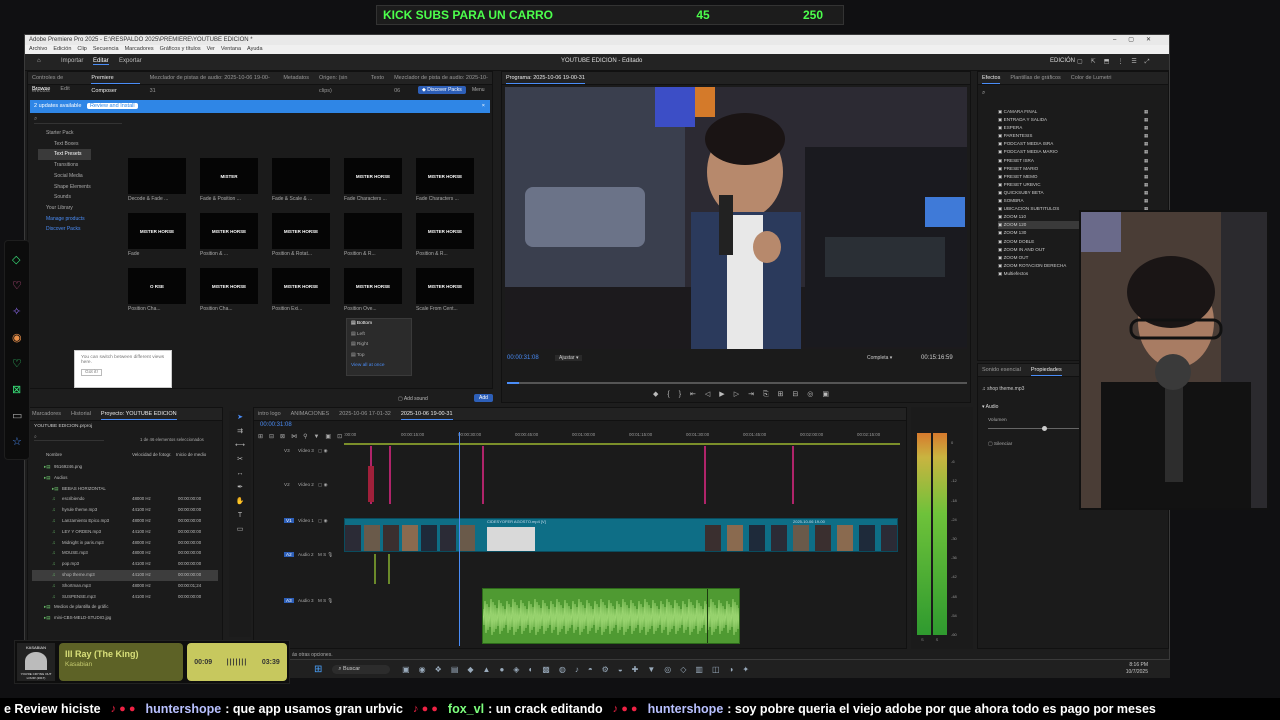 The image size is (1280, 720). Describe the element at coordinates (269, 414) in the screenshot. I see `tab-intro-logo: intro logo` at that location.